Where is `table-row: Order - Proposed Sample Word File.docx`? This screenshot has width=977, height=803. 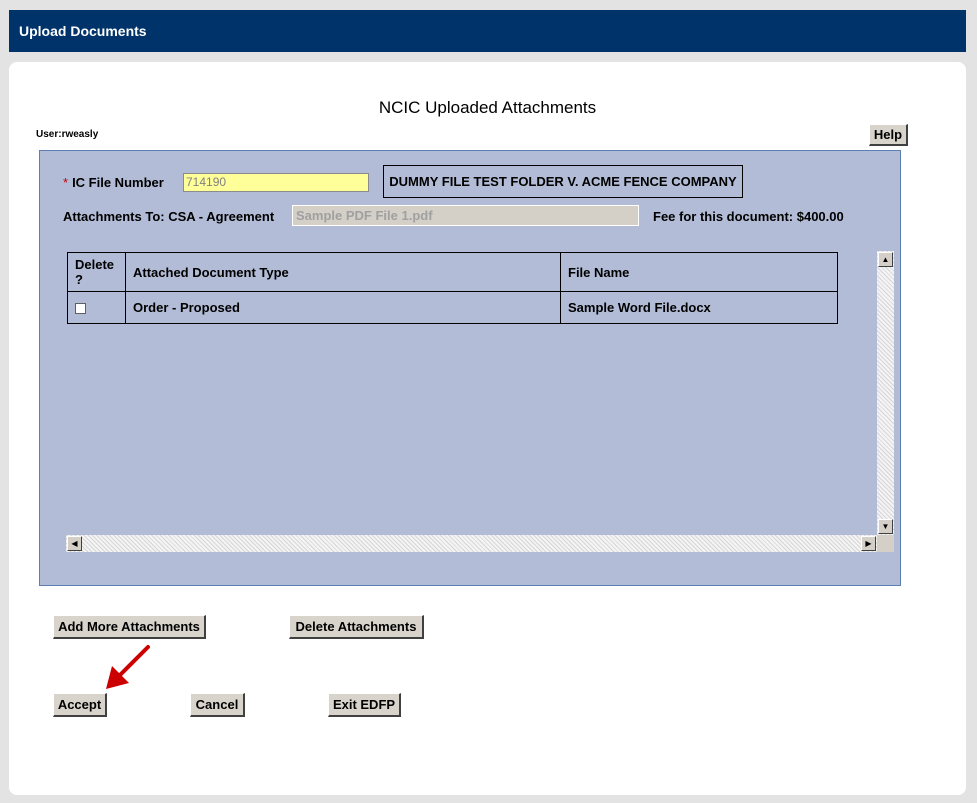
table-row: Order - Proposed Sample Word File.docx is located at coordinates (452, 307).